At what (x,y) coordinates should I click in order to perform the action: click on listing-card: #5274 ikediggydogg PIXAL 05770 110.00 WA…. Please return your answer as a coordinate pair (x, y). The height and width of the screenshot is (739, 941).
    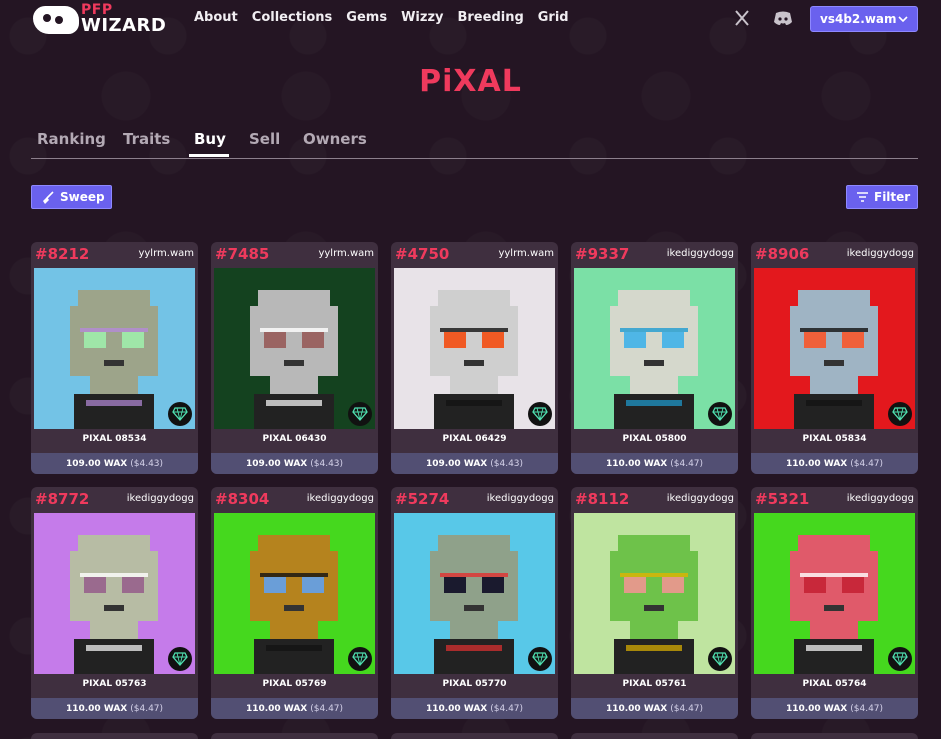
    Looking at the image, I should click on (474, 603).